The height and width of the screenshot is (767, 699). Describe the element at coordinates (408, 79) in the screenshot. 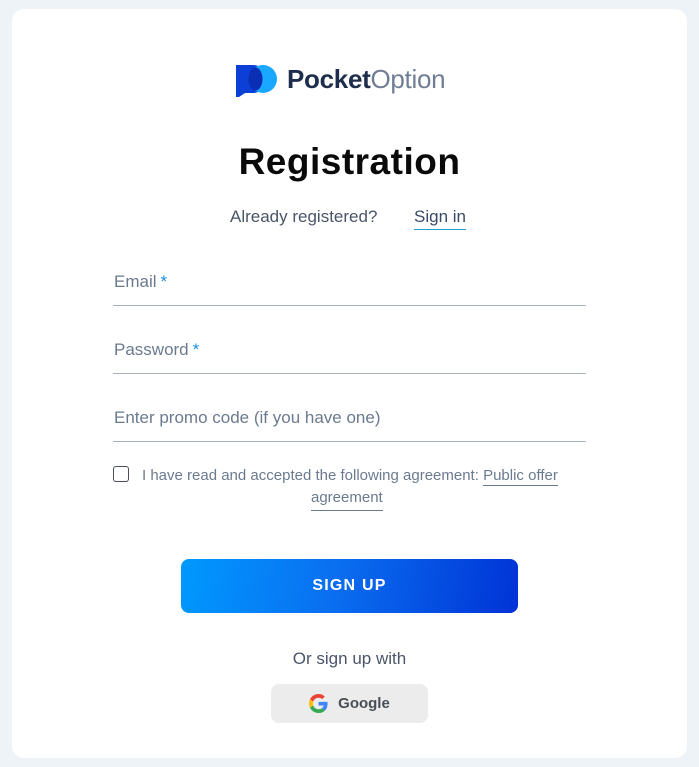

I see `brand-name-light: Option` at that location.